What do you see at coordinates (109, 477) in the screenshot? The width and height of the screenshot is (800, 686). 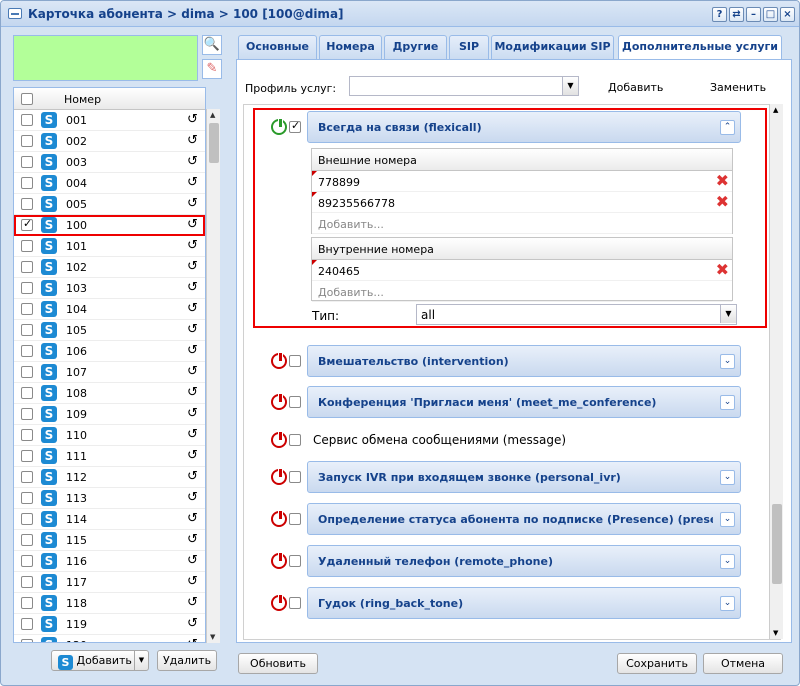 I see `table-row: S 112 ↺` at bounding box center [109, 477].